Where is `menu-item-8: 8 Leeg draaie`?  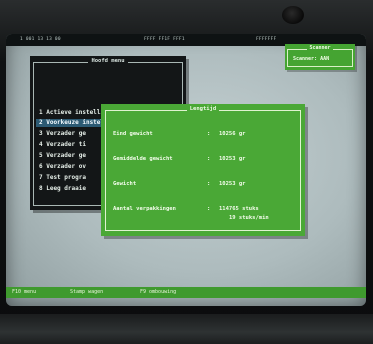
menu-item-8: 8 Leeg draaie is located at coordinates (62, 189).